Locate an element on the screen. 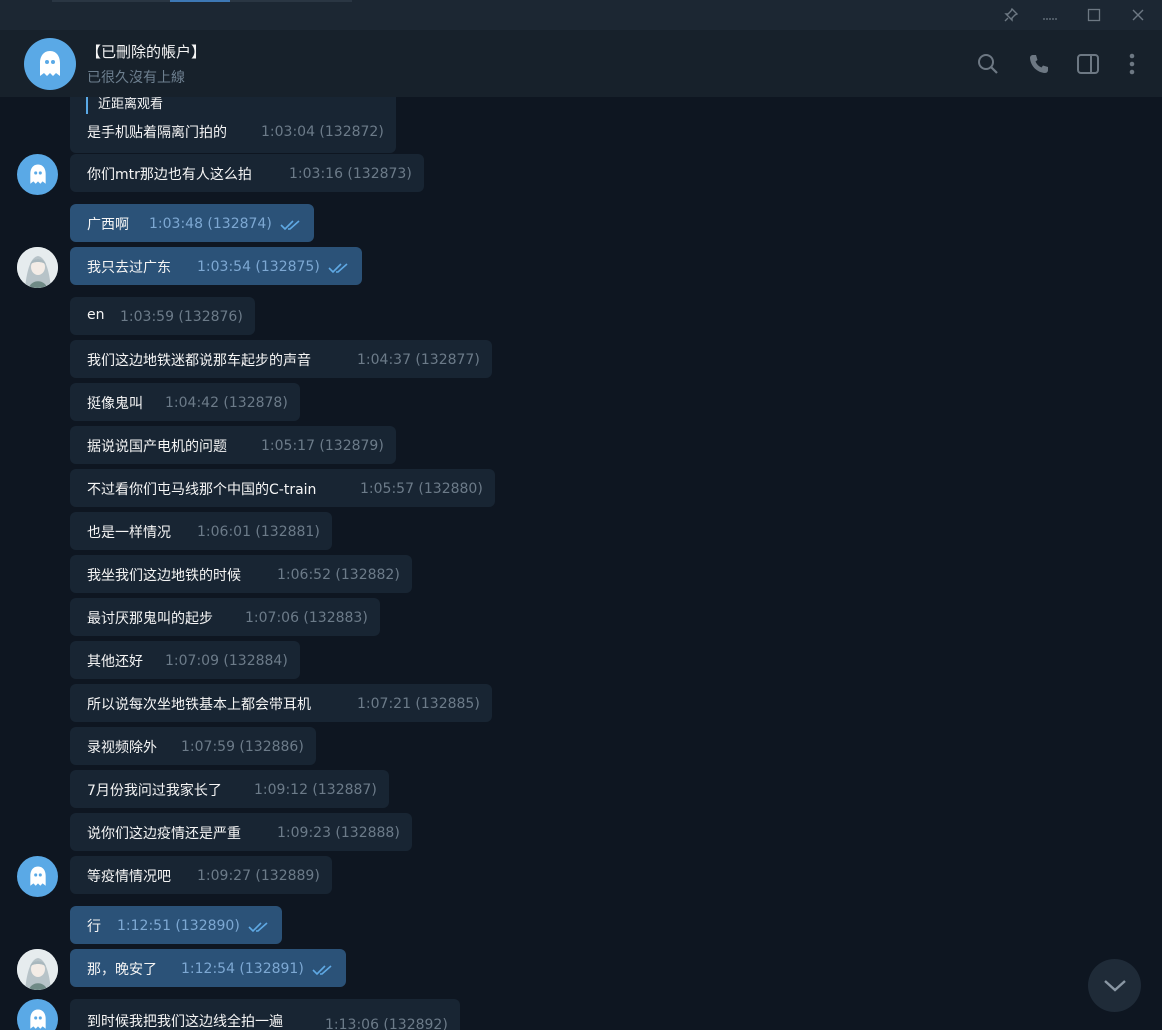 The image size is (1162, 1030). phone-icon is located at coordinates (1039, 64).